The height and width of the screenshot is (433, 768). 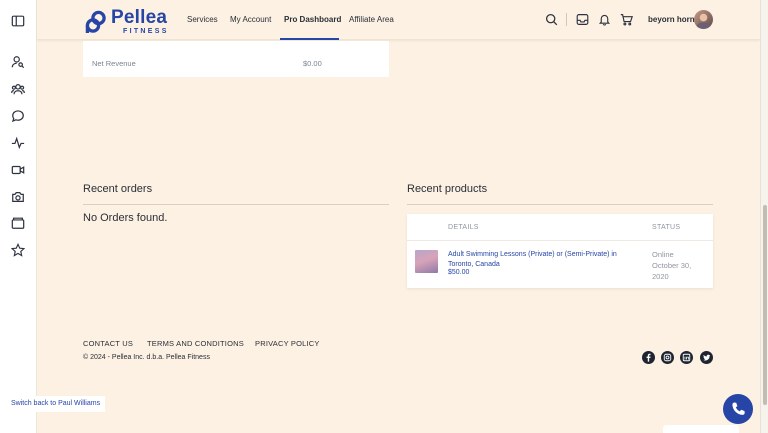 I want to click on recent-products-divider, so click(x=560, y=204).